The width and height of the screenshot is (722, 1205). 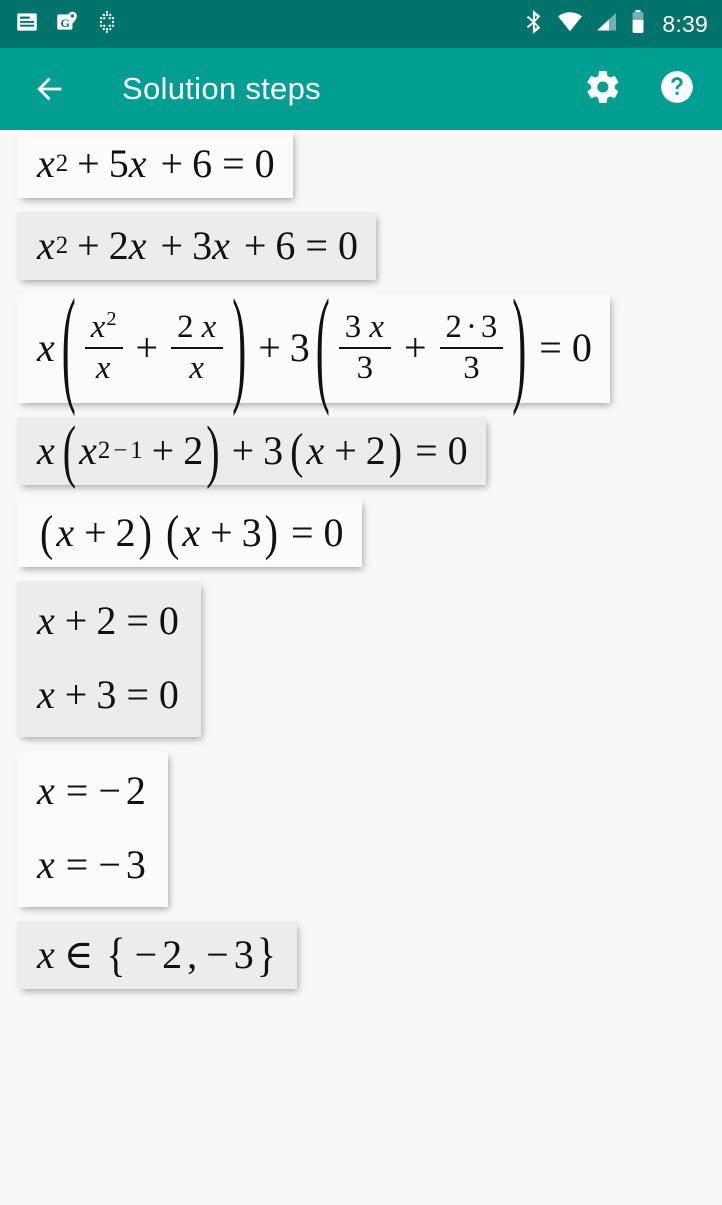 I want to click on fitness-dots-icon, so click(x=107, y=24).